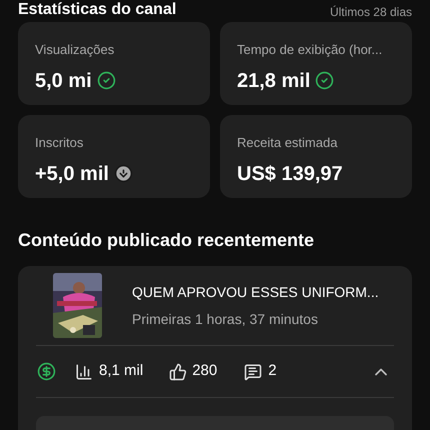 This screenshot has width=430, height=430. Describe the element at coordinates (72, 174) in the screenshot. I see `metric-value: +5,0 mil` at that location.